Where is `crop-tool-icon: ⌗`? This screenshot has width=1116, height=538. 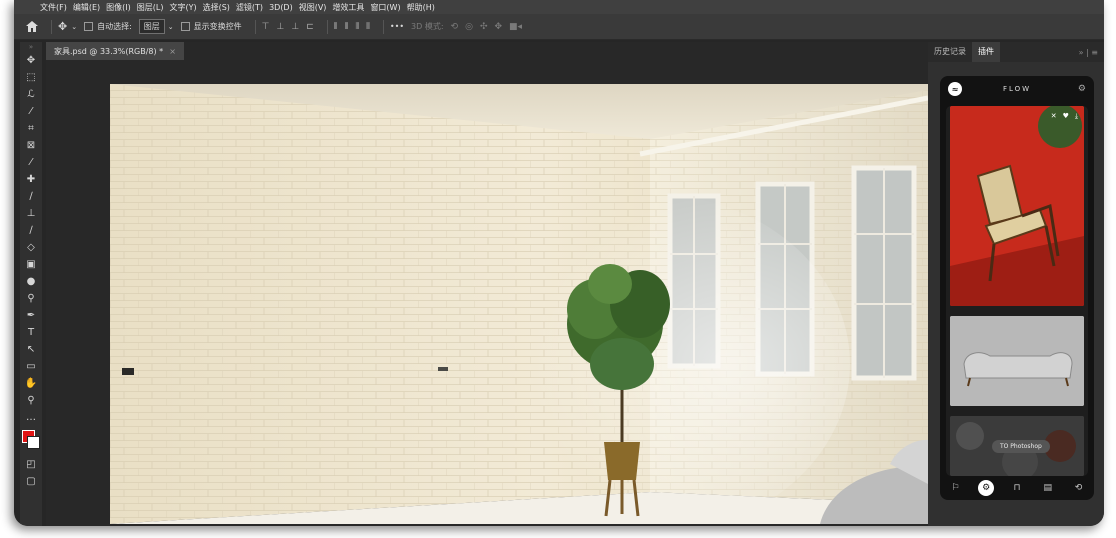
crop-tool-icon: ⌗ is located at coordinates (31, 128).